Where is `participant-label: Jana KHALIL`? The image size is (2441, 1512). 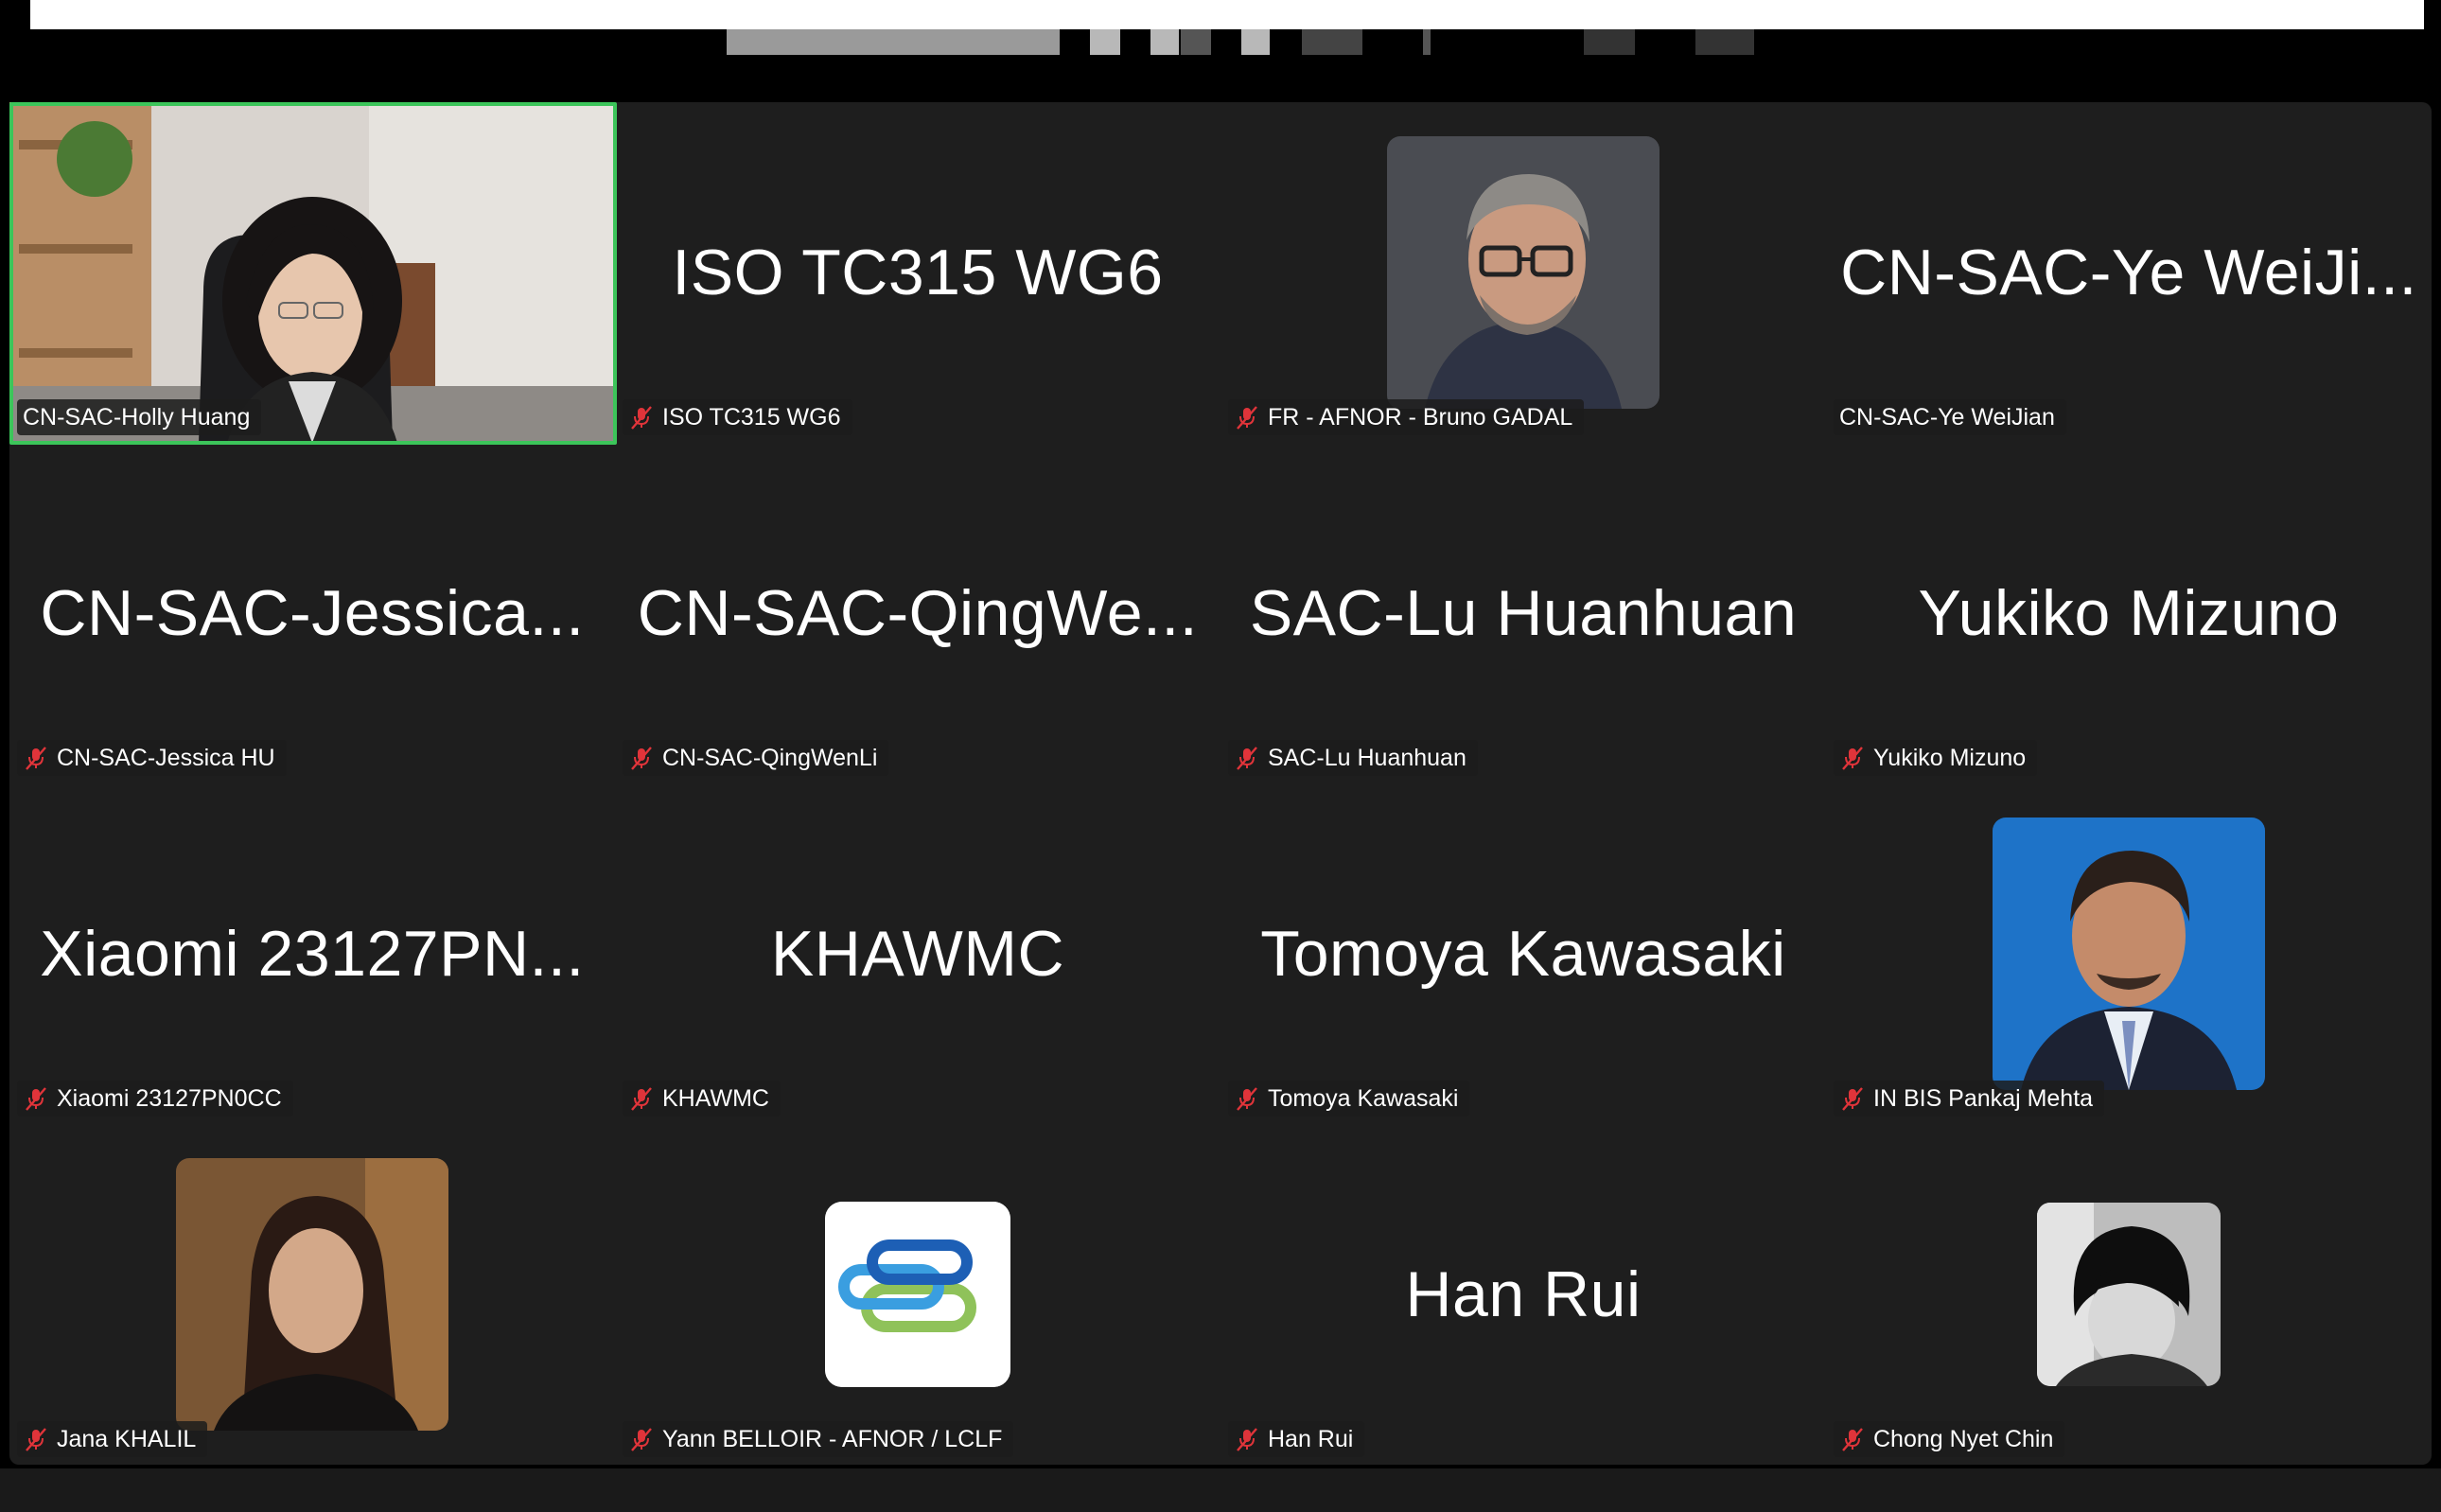 participant-label: Jana KHALIL is located at coordinates (127, 1438).